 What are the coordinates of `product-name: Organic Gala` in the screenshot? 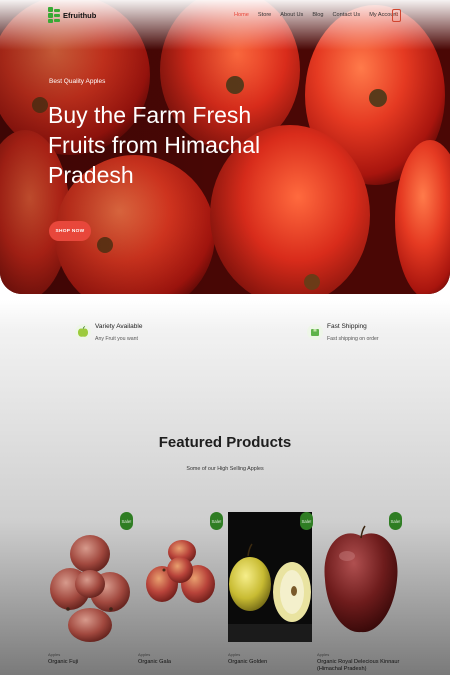 It's located at (180, 662).